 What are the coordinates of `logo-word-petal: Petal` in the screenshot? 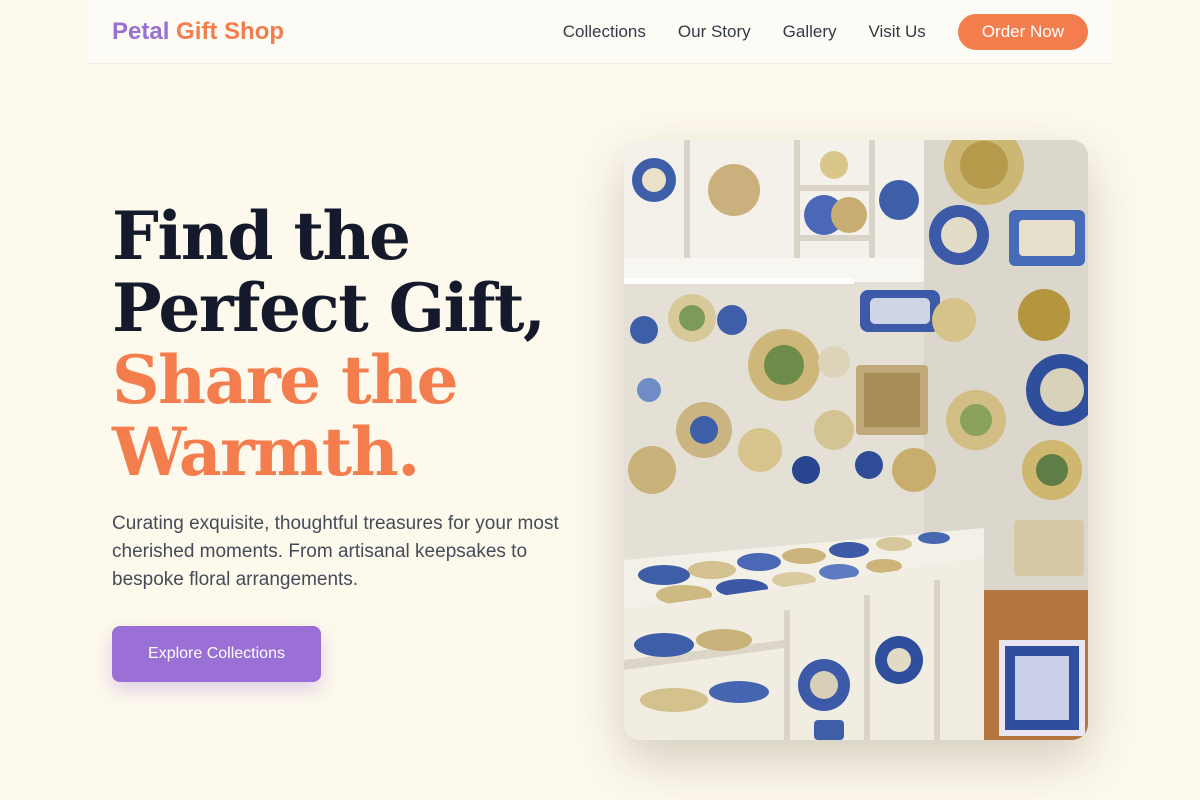 It's located at (141, 31).